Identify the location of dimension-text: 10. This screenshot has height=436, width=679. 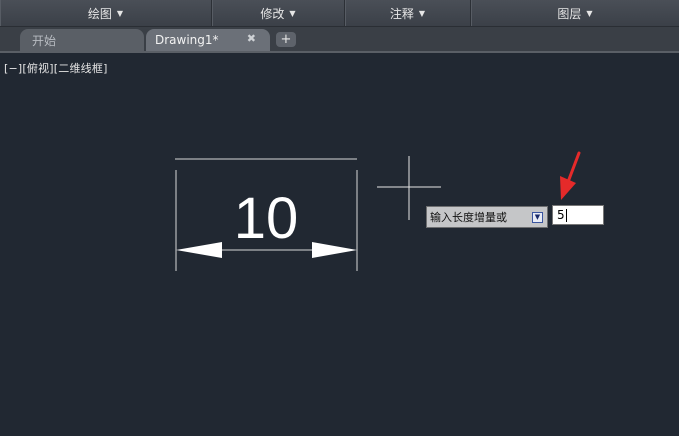
(266, 218).